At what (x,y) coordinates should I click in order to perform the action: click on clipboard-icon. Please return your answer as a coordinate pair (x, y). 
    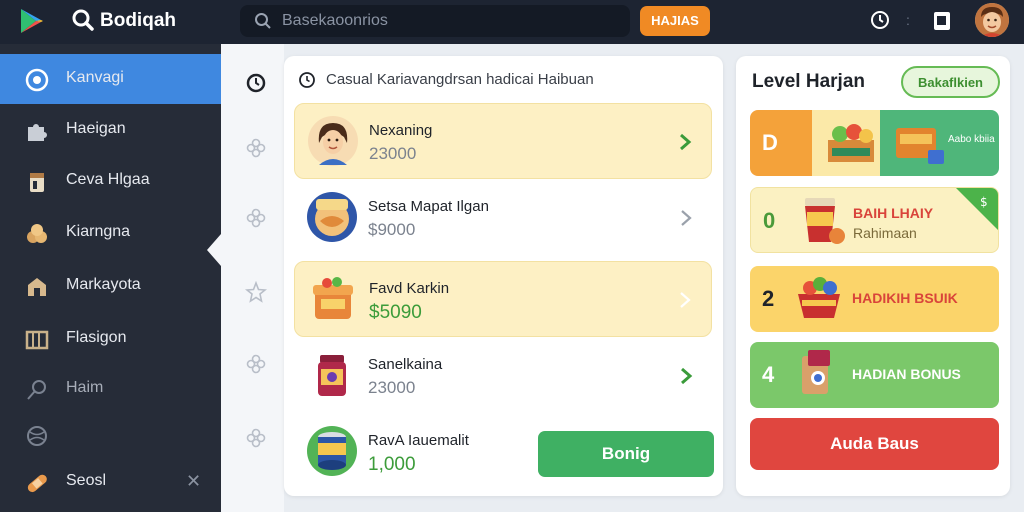
    Looking at the image, I should click on (37, 182).